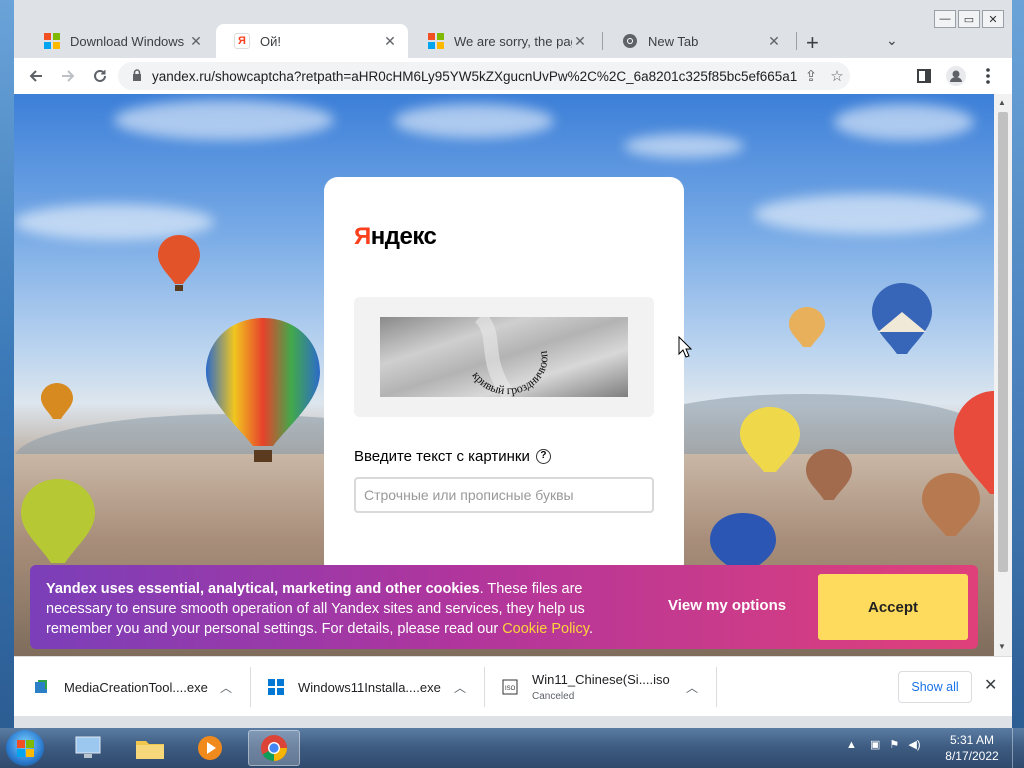 This screenshot has width=1024, height=768. What do you see at coordinates (276, 687) in the screenshot?
I see `windows-icon` at bounding box center [276, 687].